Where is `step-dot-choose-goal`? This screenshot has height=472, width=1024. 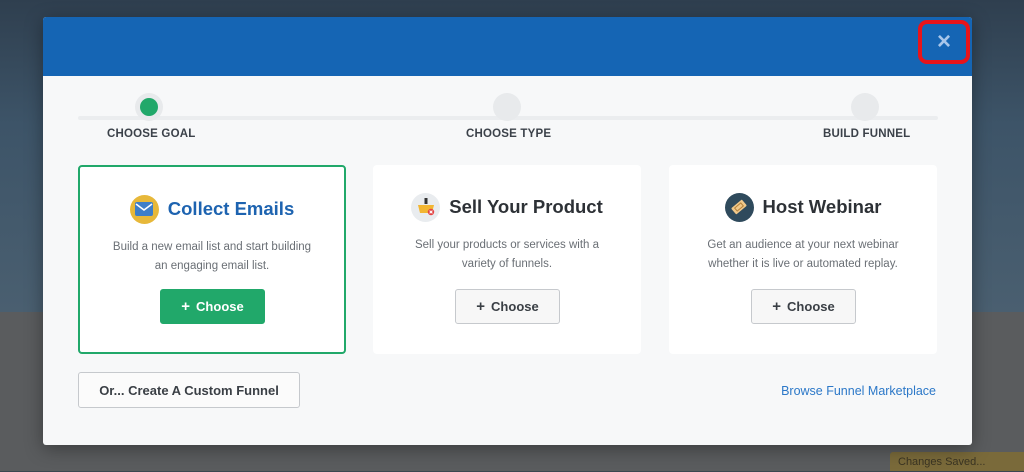
step-dot-choose-goal is located at coordinates (149, 107).